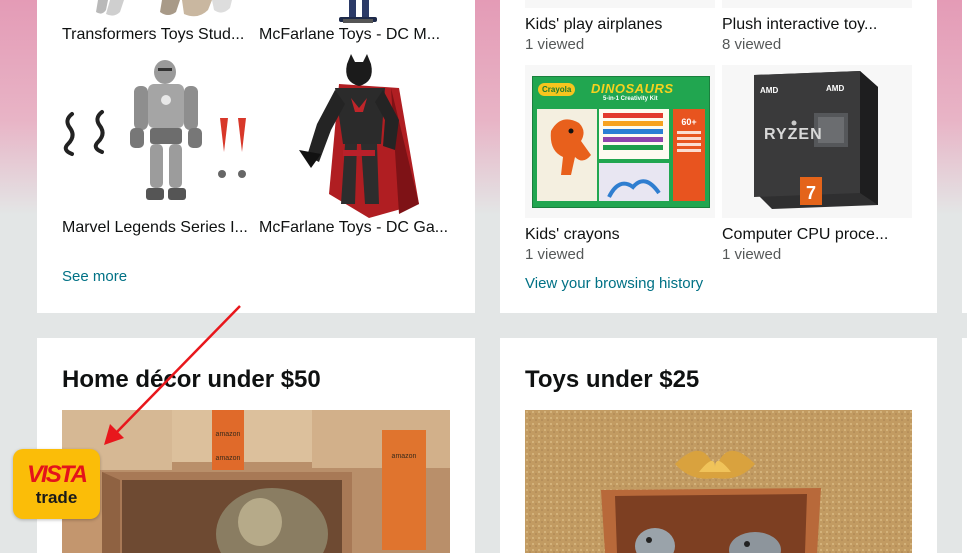 The height and width of the screenshot is (553, 967). What do you see at coordinates (56, 497) in the screenshot?
I see `badge-line-2: trade` at bounding box center [56, 497].